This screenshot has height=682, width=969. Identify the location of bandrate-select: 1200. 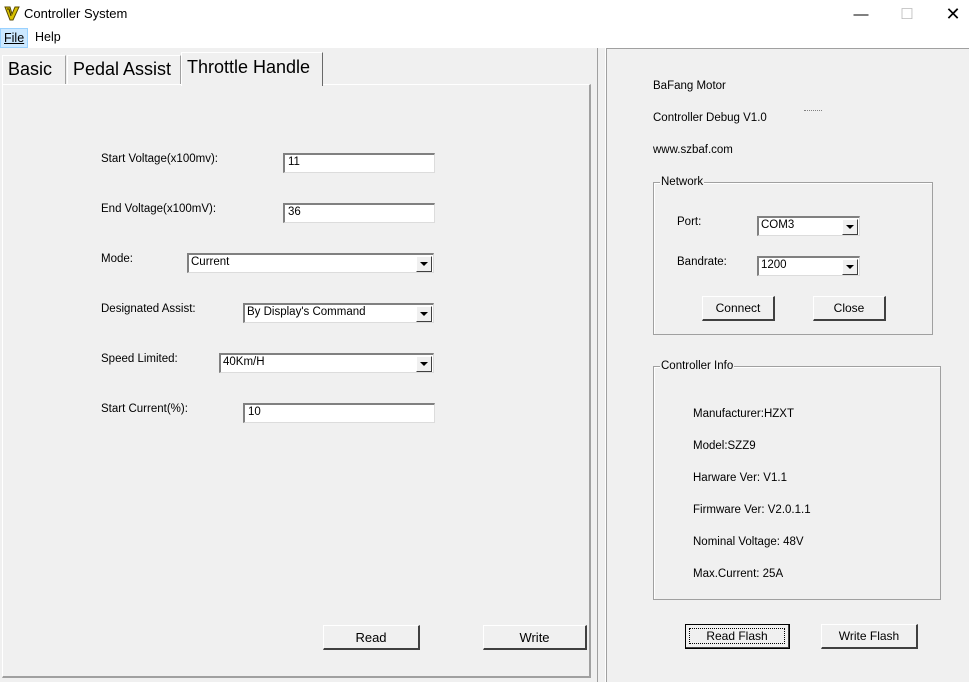
(808, 266).